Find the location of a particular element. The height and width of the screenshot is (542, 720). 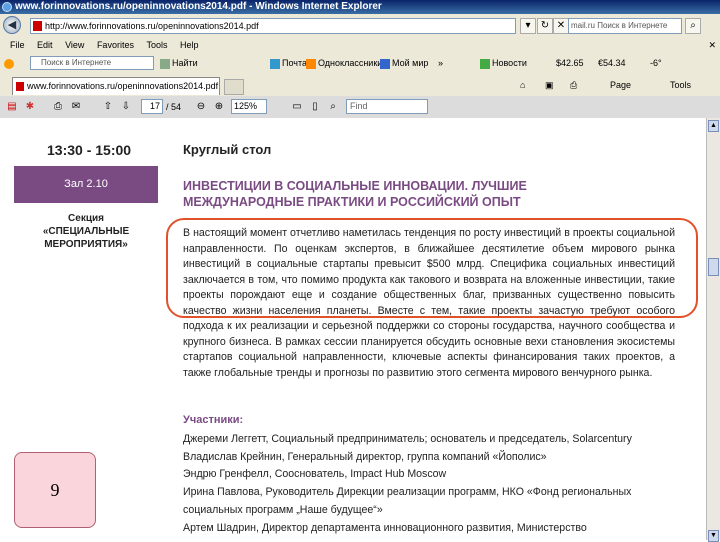

dropdown-arrow-icon: ▾ is located at coordinates (528, 26).